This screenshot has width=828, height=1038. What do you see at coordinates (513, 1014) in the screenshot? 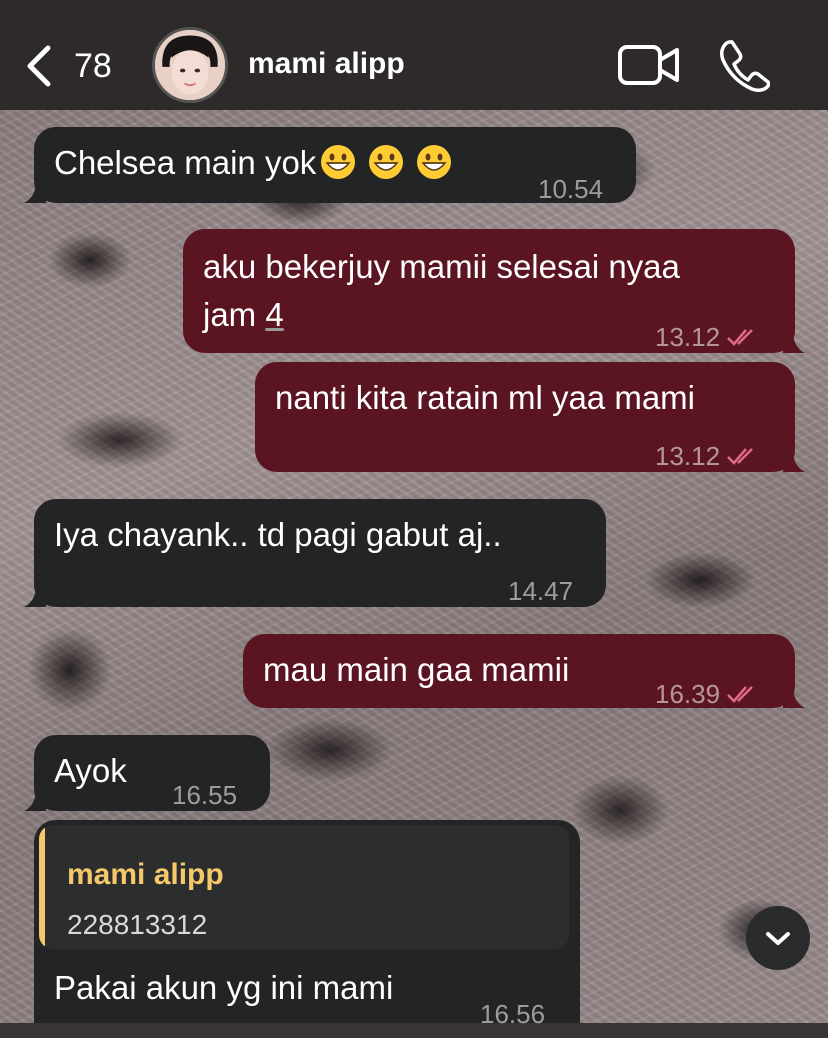
I see `message-time: 16.56` at bounding box center [513, 1014].